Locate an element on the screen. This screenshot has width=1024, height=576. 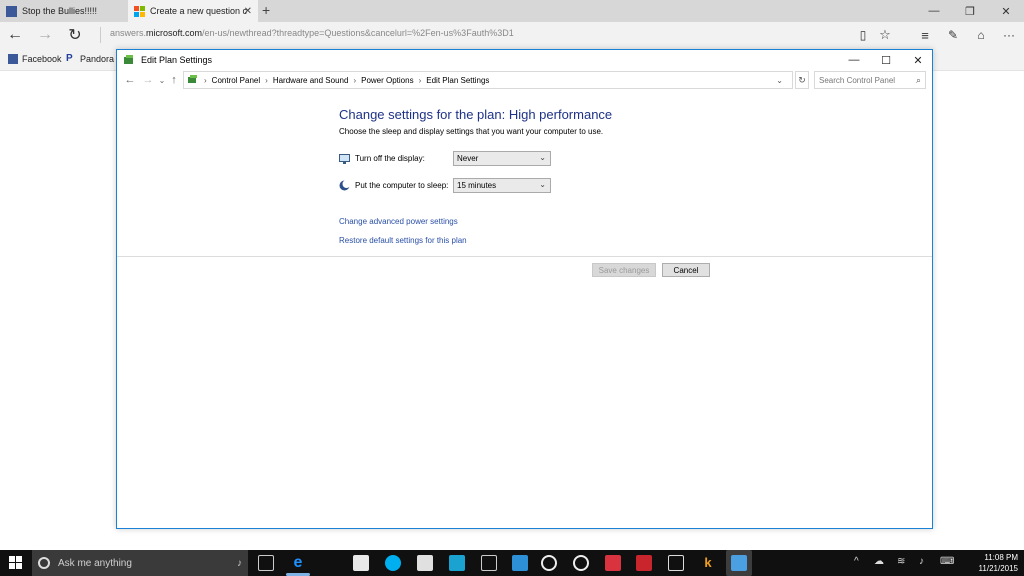
hub-icon: ≡ is located at coordinates (925, 35).